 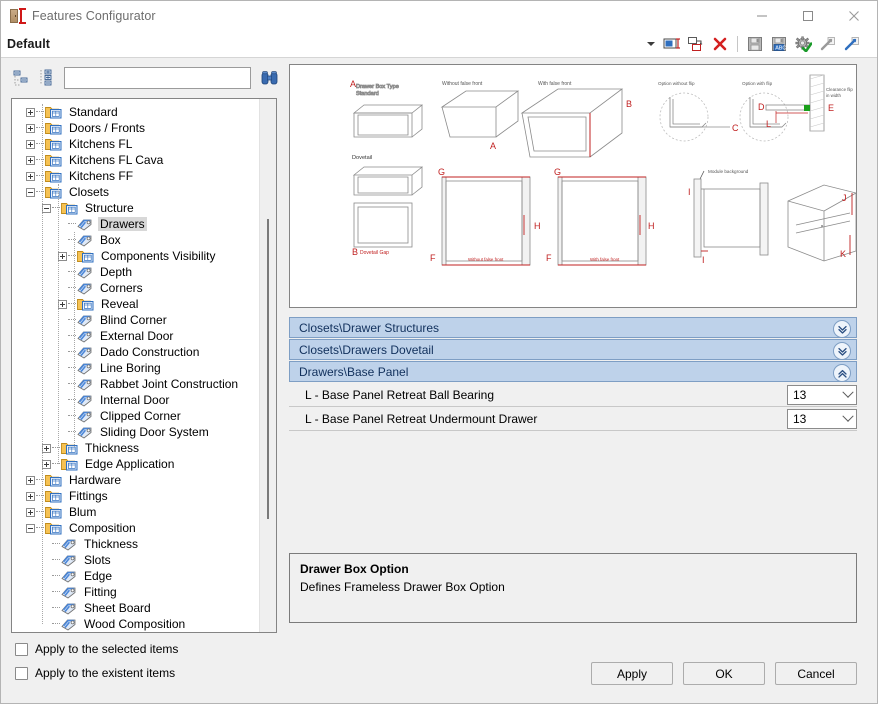 What do you see at coordinates (573, 395) in the screenshot?
I see `property-row: L - Base Panel Retreat Ball Bearing 13` at bounding box center [573, 395].